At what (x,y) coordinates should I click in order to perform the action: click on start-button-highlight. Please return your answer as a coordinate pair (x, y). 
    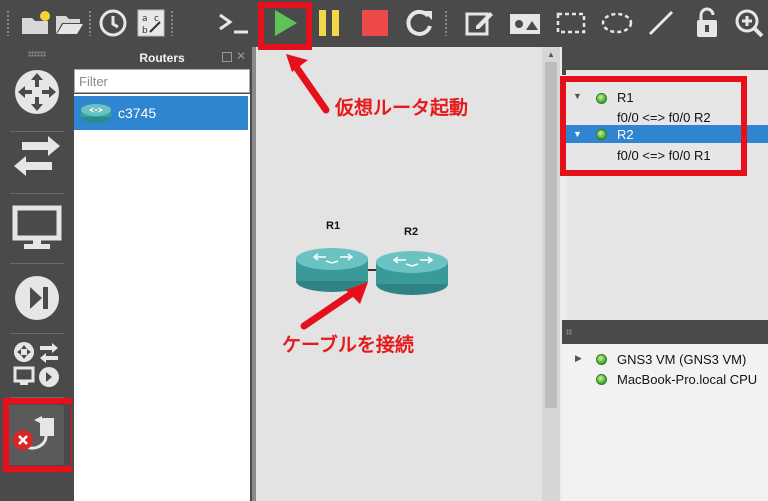
    Looking at the image, I should click on (285, 26).